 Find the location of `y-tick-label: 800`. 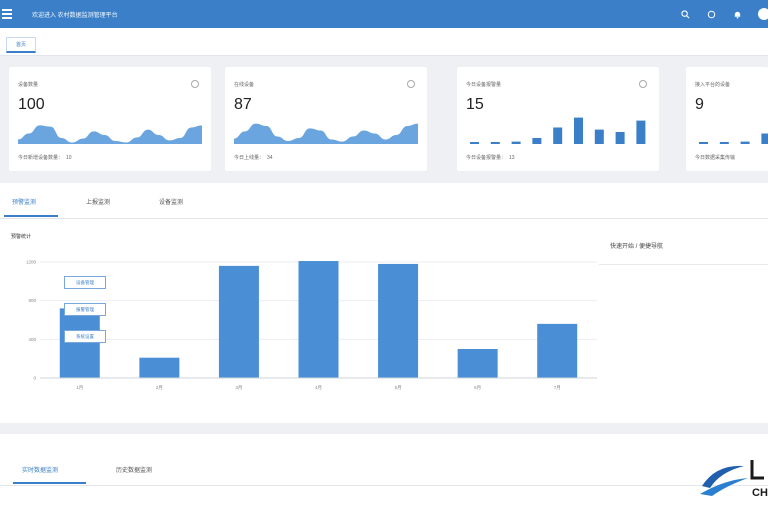

y-tick-label: 800 is located at coordinates (32, 300).